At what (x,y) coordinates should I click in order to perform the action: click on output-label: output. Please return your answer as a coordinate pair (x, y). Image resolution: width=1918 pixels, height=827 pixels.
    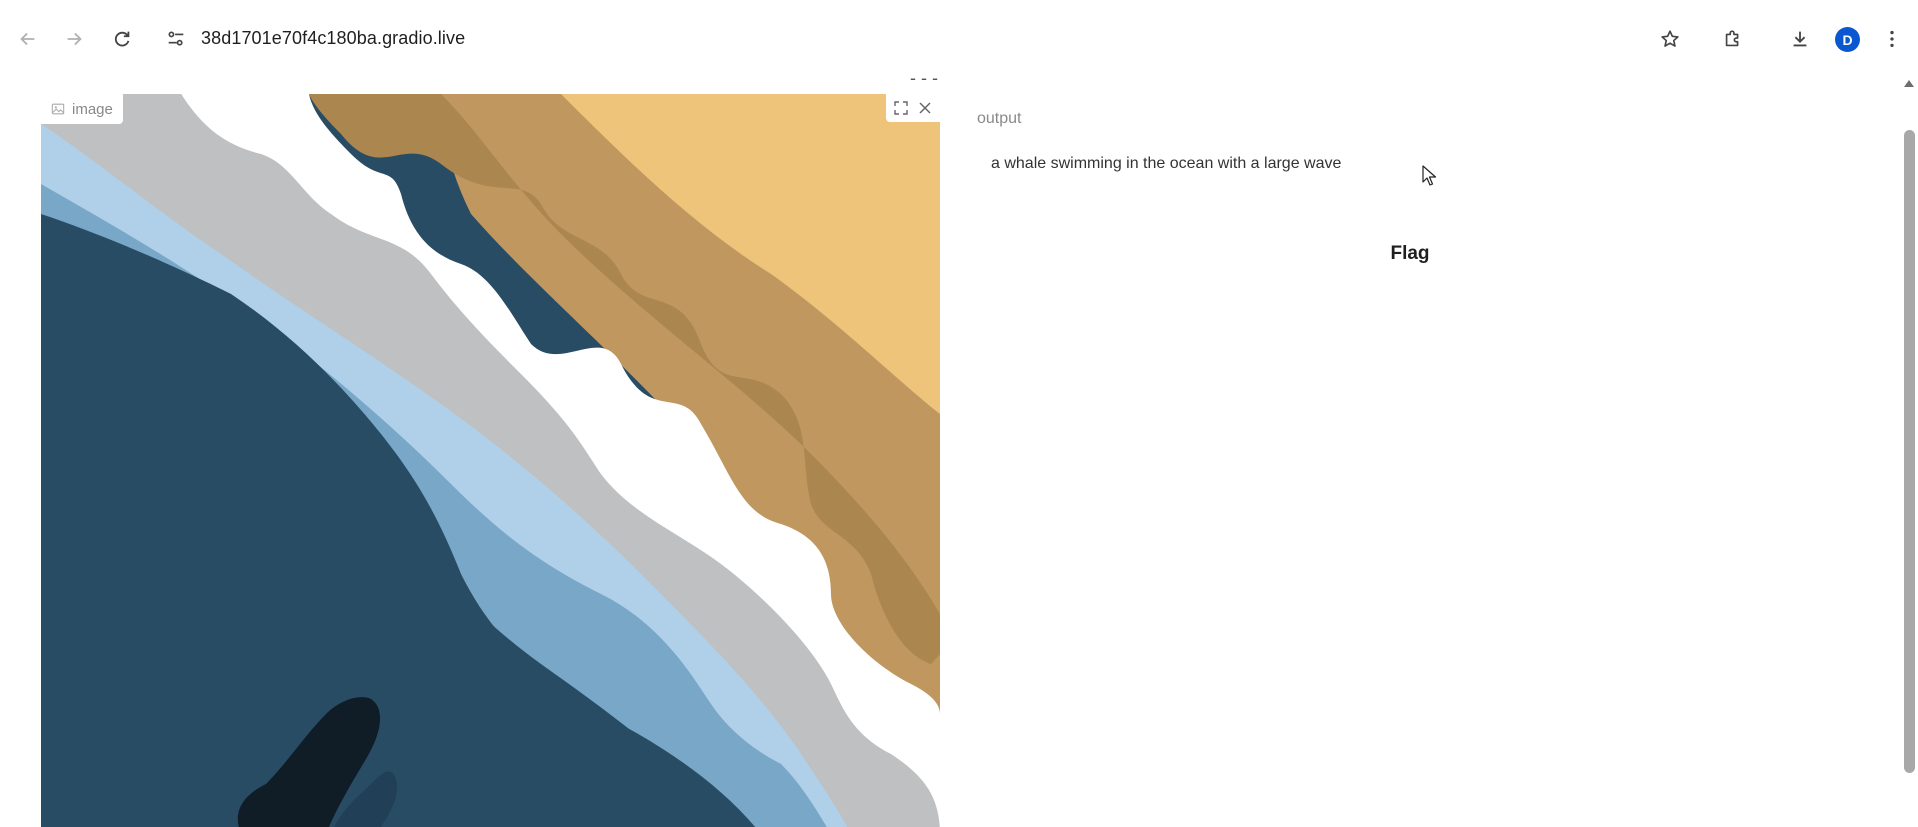
    Looking at the image, I should click on (999, 118).